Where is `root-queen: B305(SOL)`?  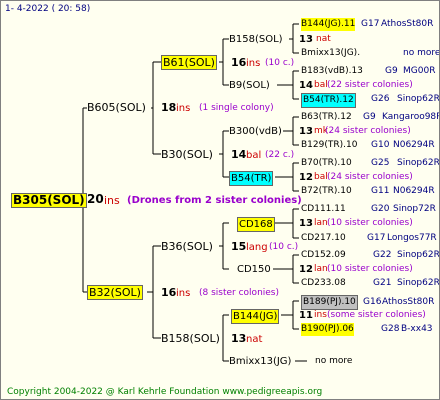 root-queen: B305(SOL) is located at coordinates (49, 200).